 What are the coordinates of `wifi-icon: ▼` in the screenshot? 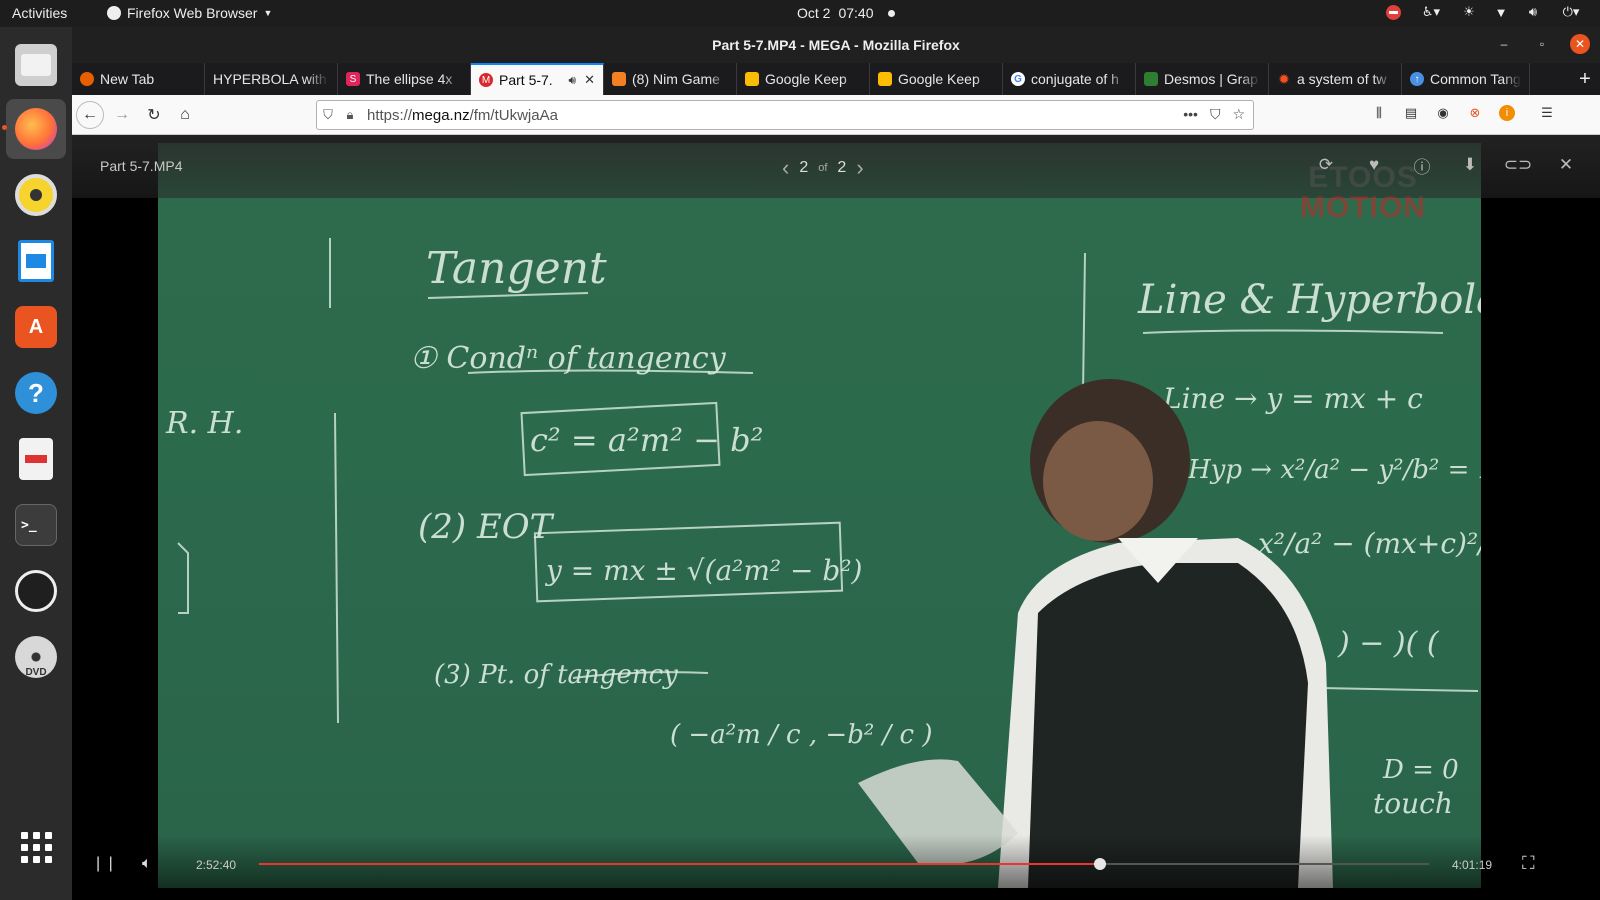 It's located at (1501, 12).